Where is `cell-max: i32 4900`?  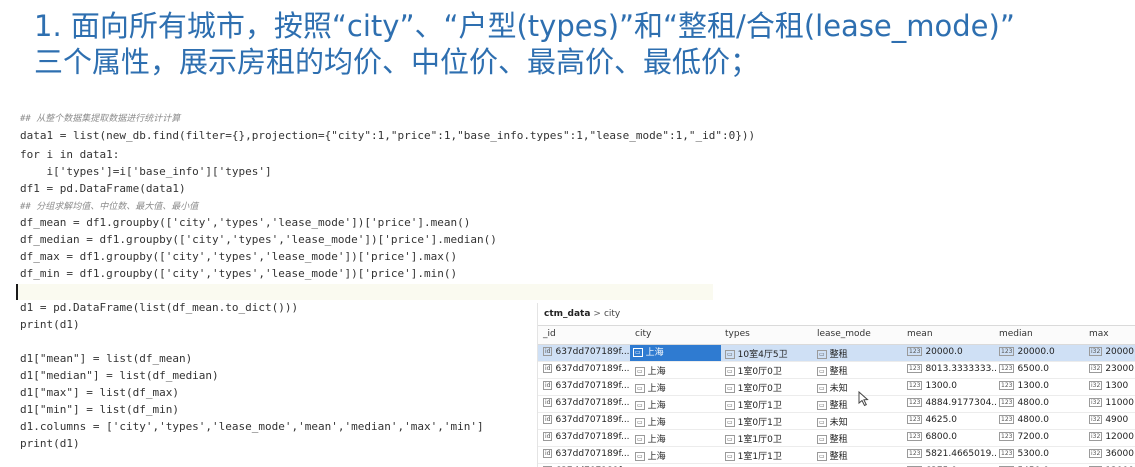 cell-max: i32 4900 is located at coordinates (1112, 420).